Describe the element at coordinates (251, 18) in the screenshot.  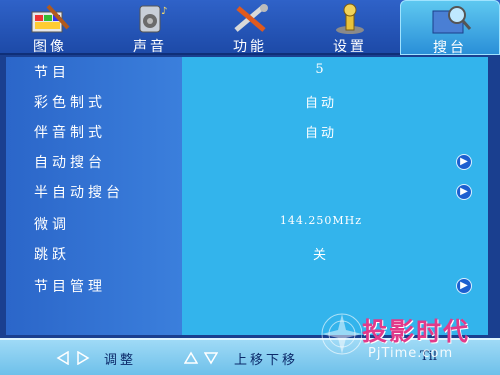
I see `tools-icon` at that location.